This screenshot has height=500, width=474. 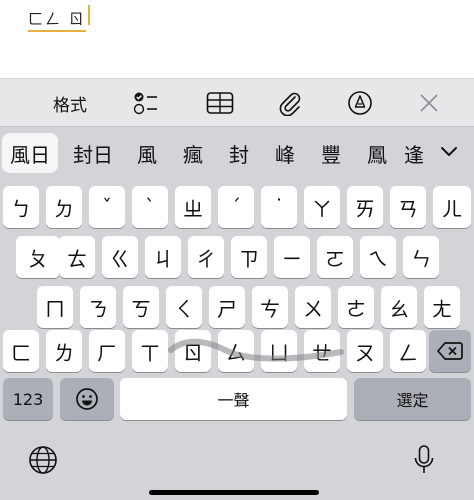 I want to click on key: ㄡ, so click(x=365, y=351).